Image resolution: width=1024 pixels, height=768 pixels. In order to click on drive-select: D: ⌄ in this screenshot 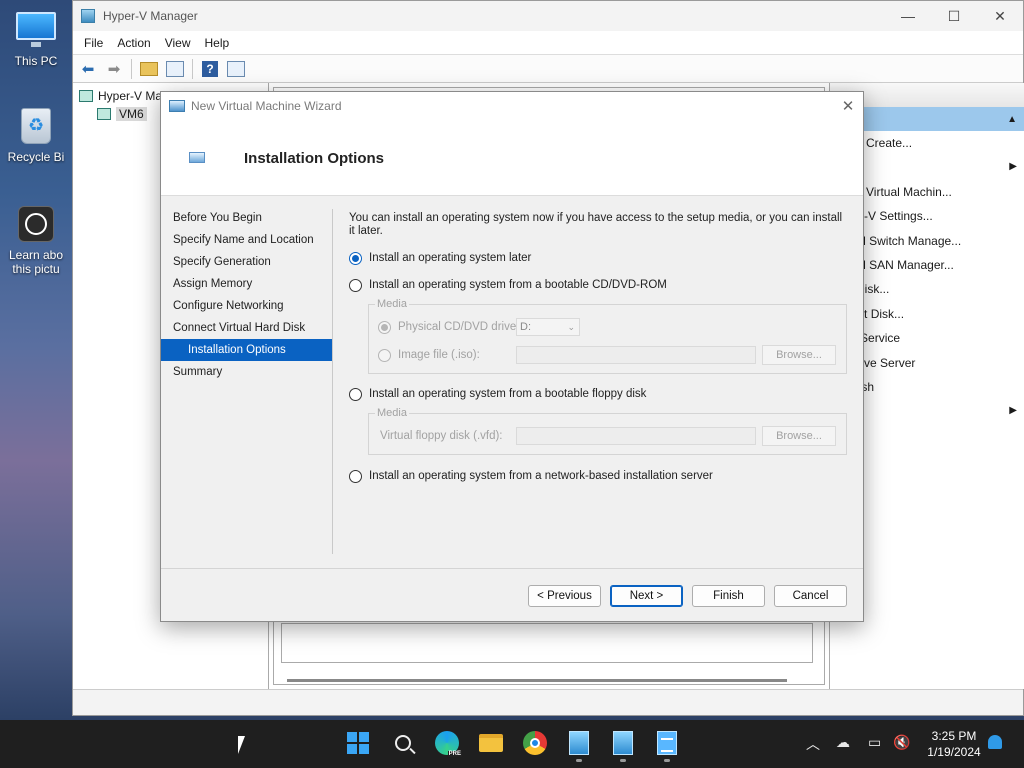, I will do `click(548, 327)`.